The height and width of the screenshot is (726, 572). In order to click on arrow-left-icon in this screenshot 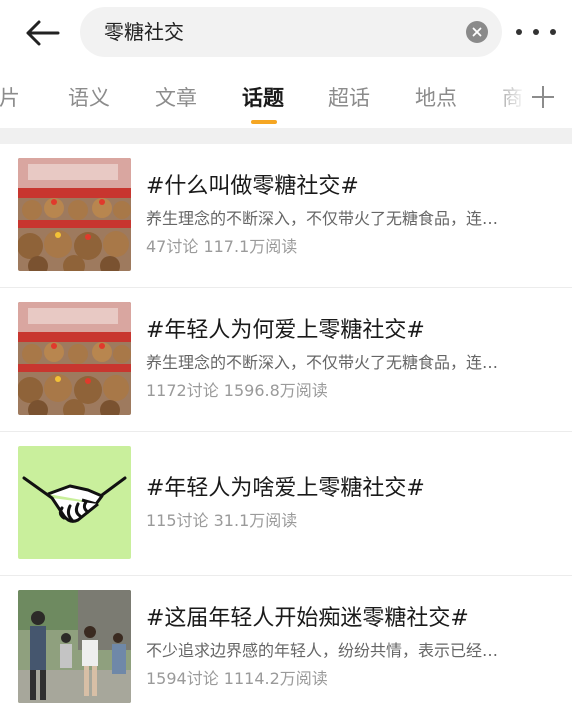, I will do `click(43, 33)`.